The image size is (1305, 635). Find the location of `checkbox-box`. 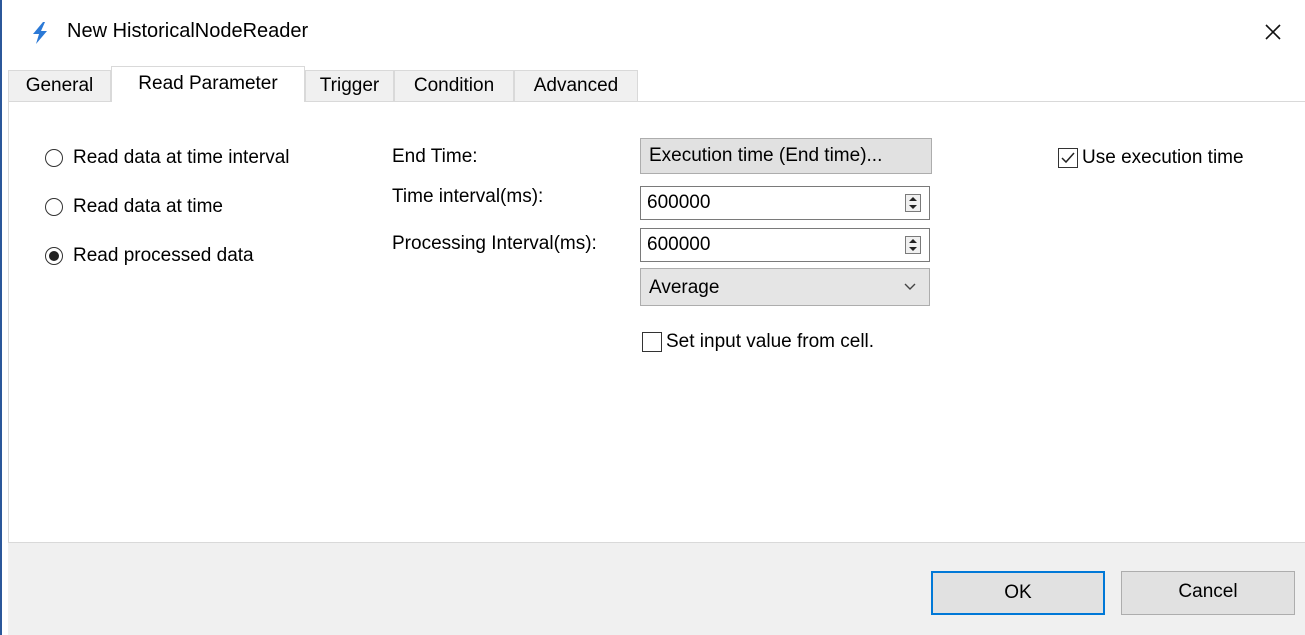

checkbox-box is located at coordinates (652, 342).